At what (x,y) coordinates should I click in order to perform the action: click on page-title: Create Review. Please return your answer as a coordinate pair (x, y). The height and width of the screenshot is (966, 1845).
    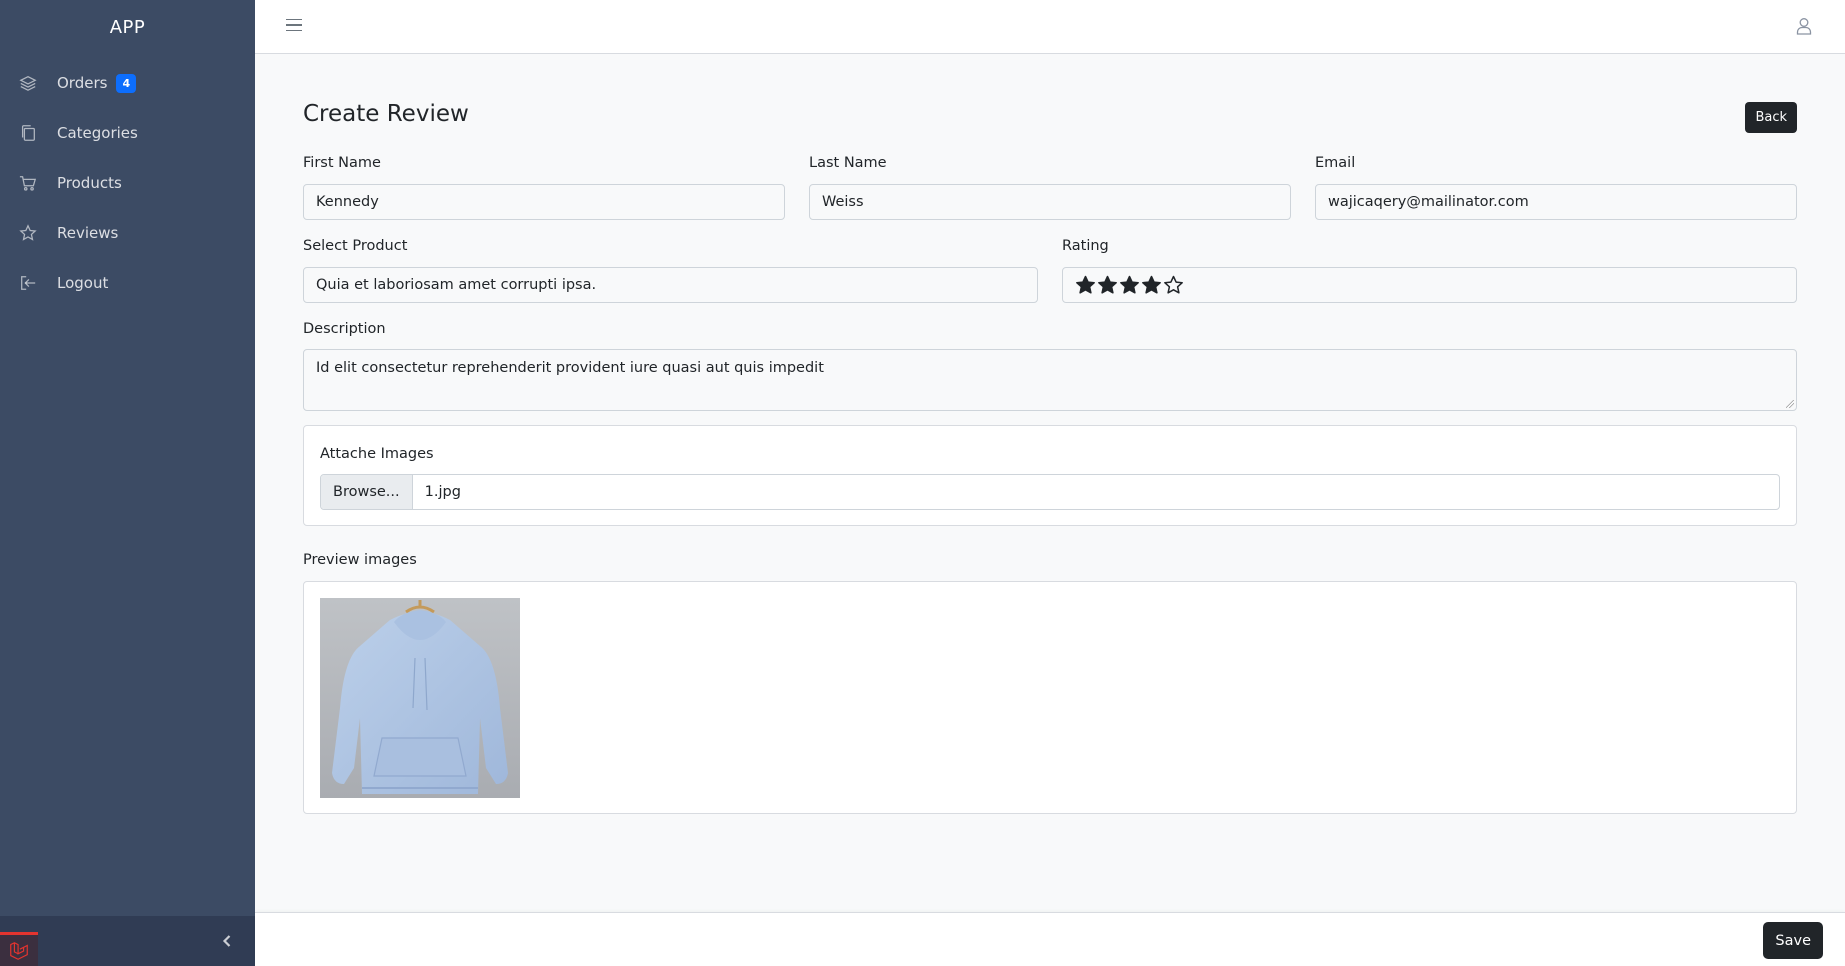
    Looking at the image, I should click on (386, 114).